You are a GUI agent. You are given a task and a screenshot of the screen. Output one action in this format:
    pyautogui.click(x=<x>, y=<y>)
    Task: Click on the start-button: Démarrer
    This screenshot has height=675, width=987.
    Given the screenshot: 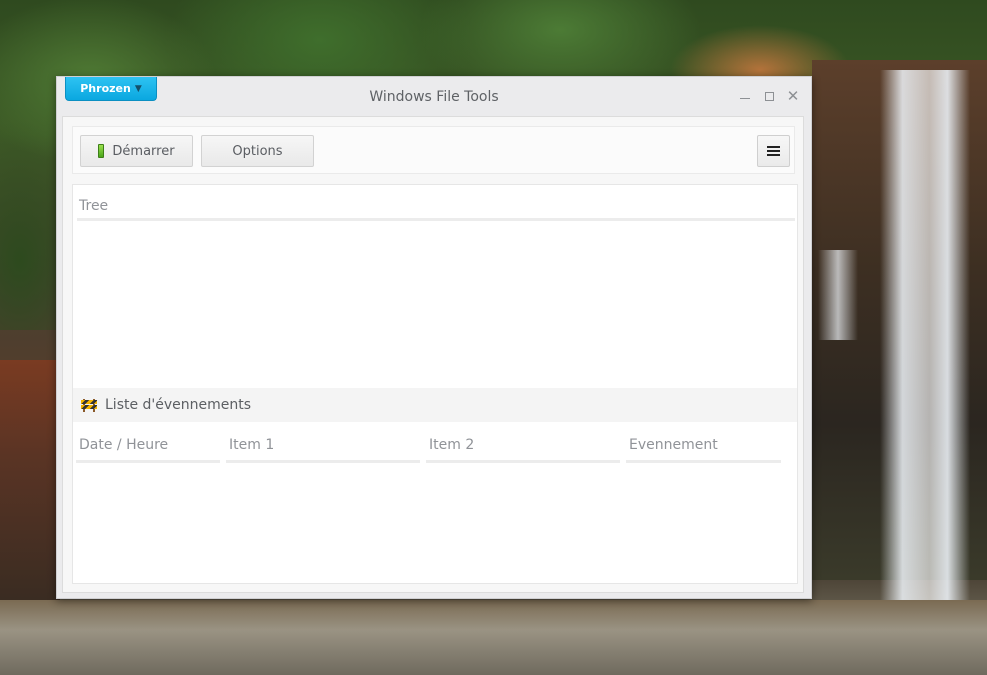 What is the action you would take?
    pyautogui.click(x=136, y=151)
    